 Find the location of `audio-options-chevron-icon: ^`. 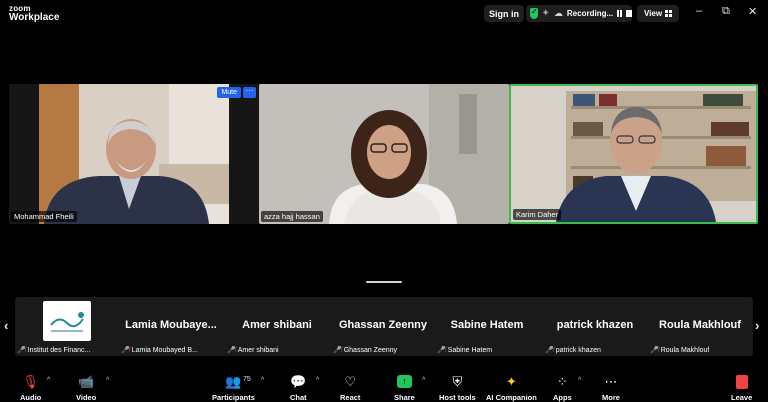

audio-options-chevron-icon: ^ is located at coordinates (48, 380).